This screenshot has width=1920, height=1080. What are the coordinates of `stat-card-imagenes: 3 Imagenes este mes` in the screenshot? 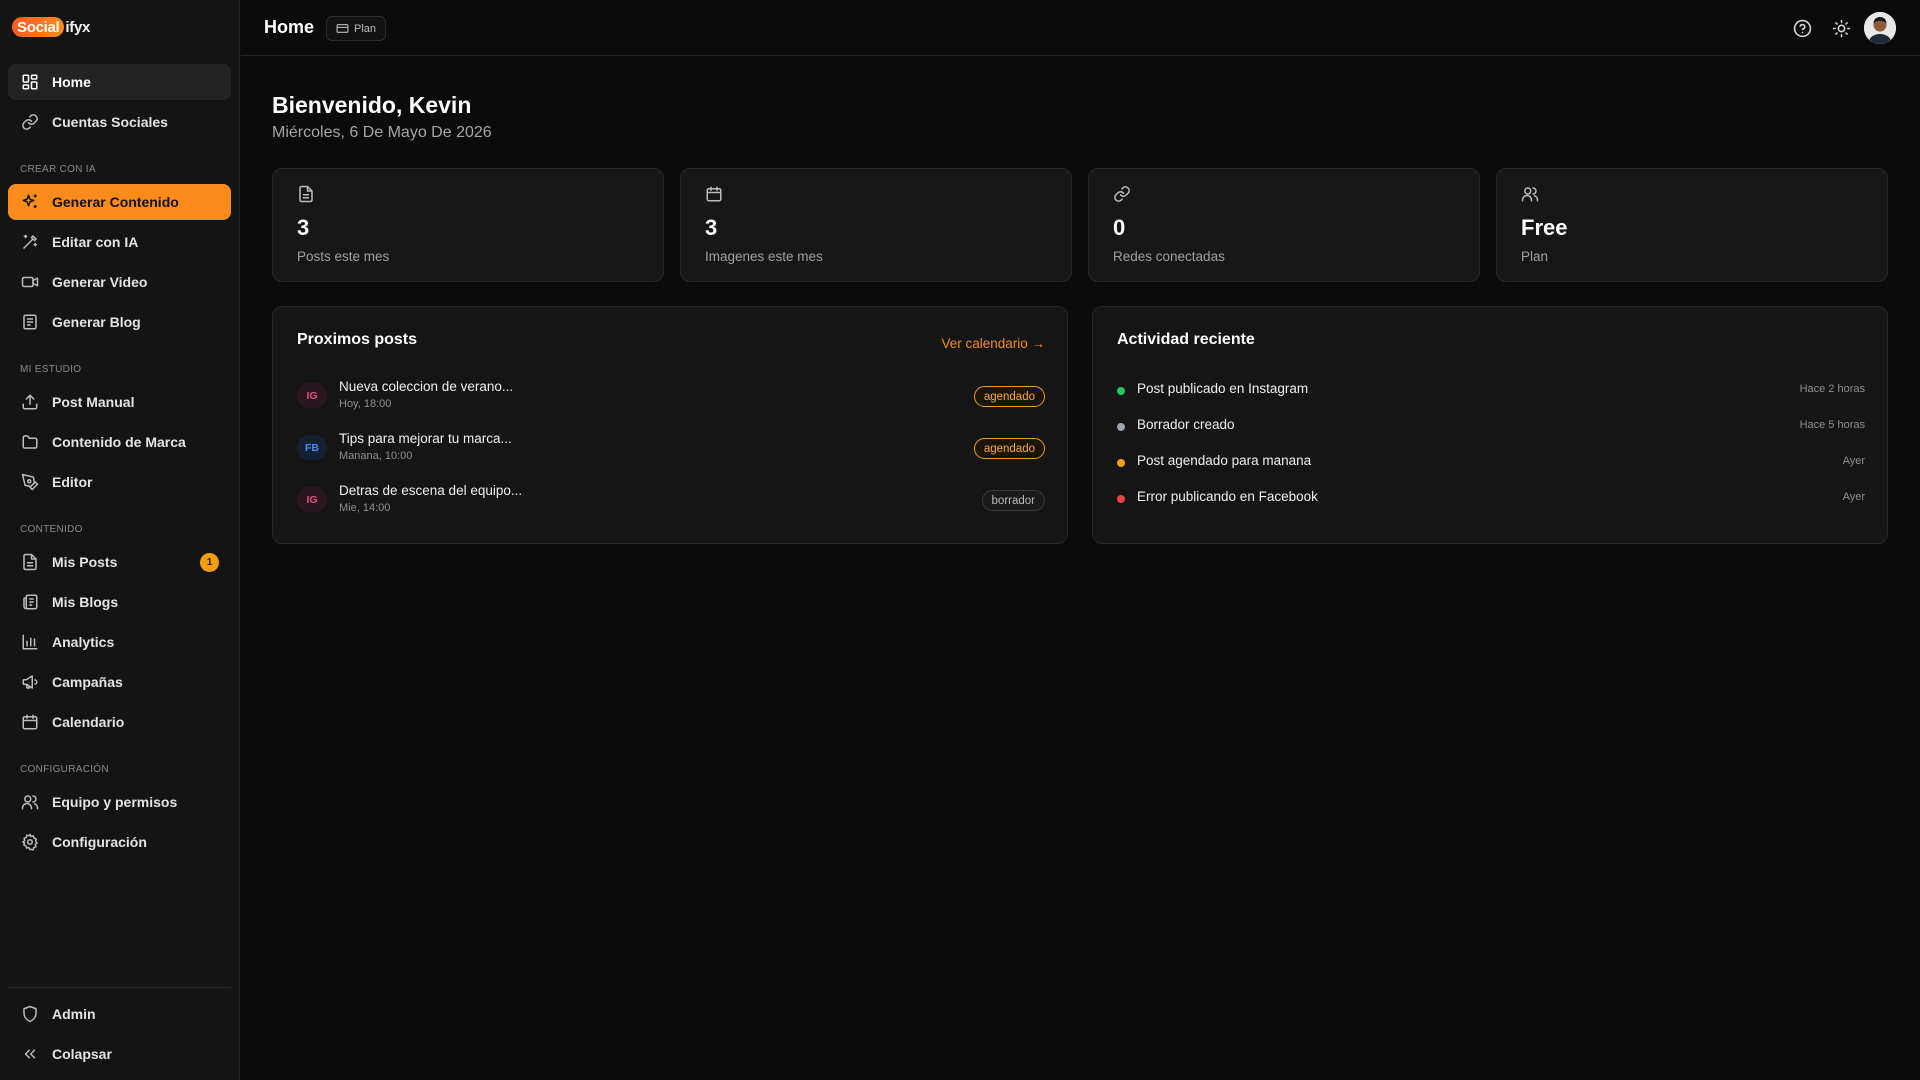 It's located at (876, 225).